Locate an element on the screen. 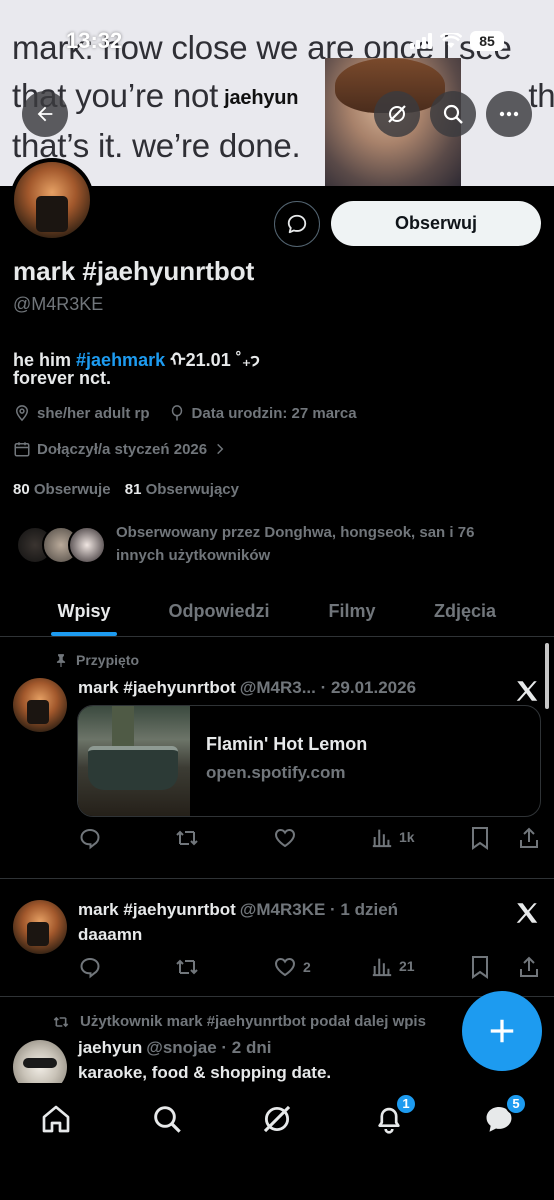 This screenshot has width=554, height=1200. views-count: 21 is located at coordinates (407, 966).